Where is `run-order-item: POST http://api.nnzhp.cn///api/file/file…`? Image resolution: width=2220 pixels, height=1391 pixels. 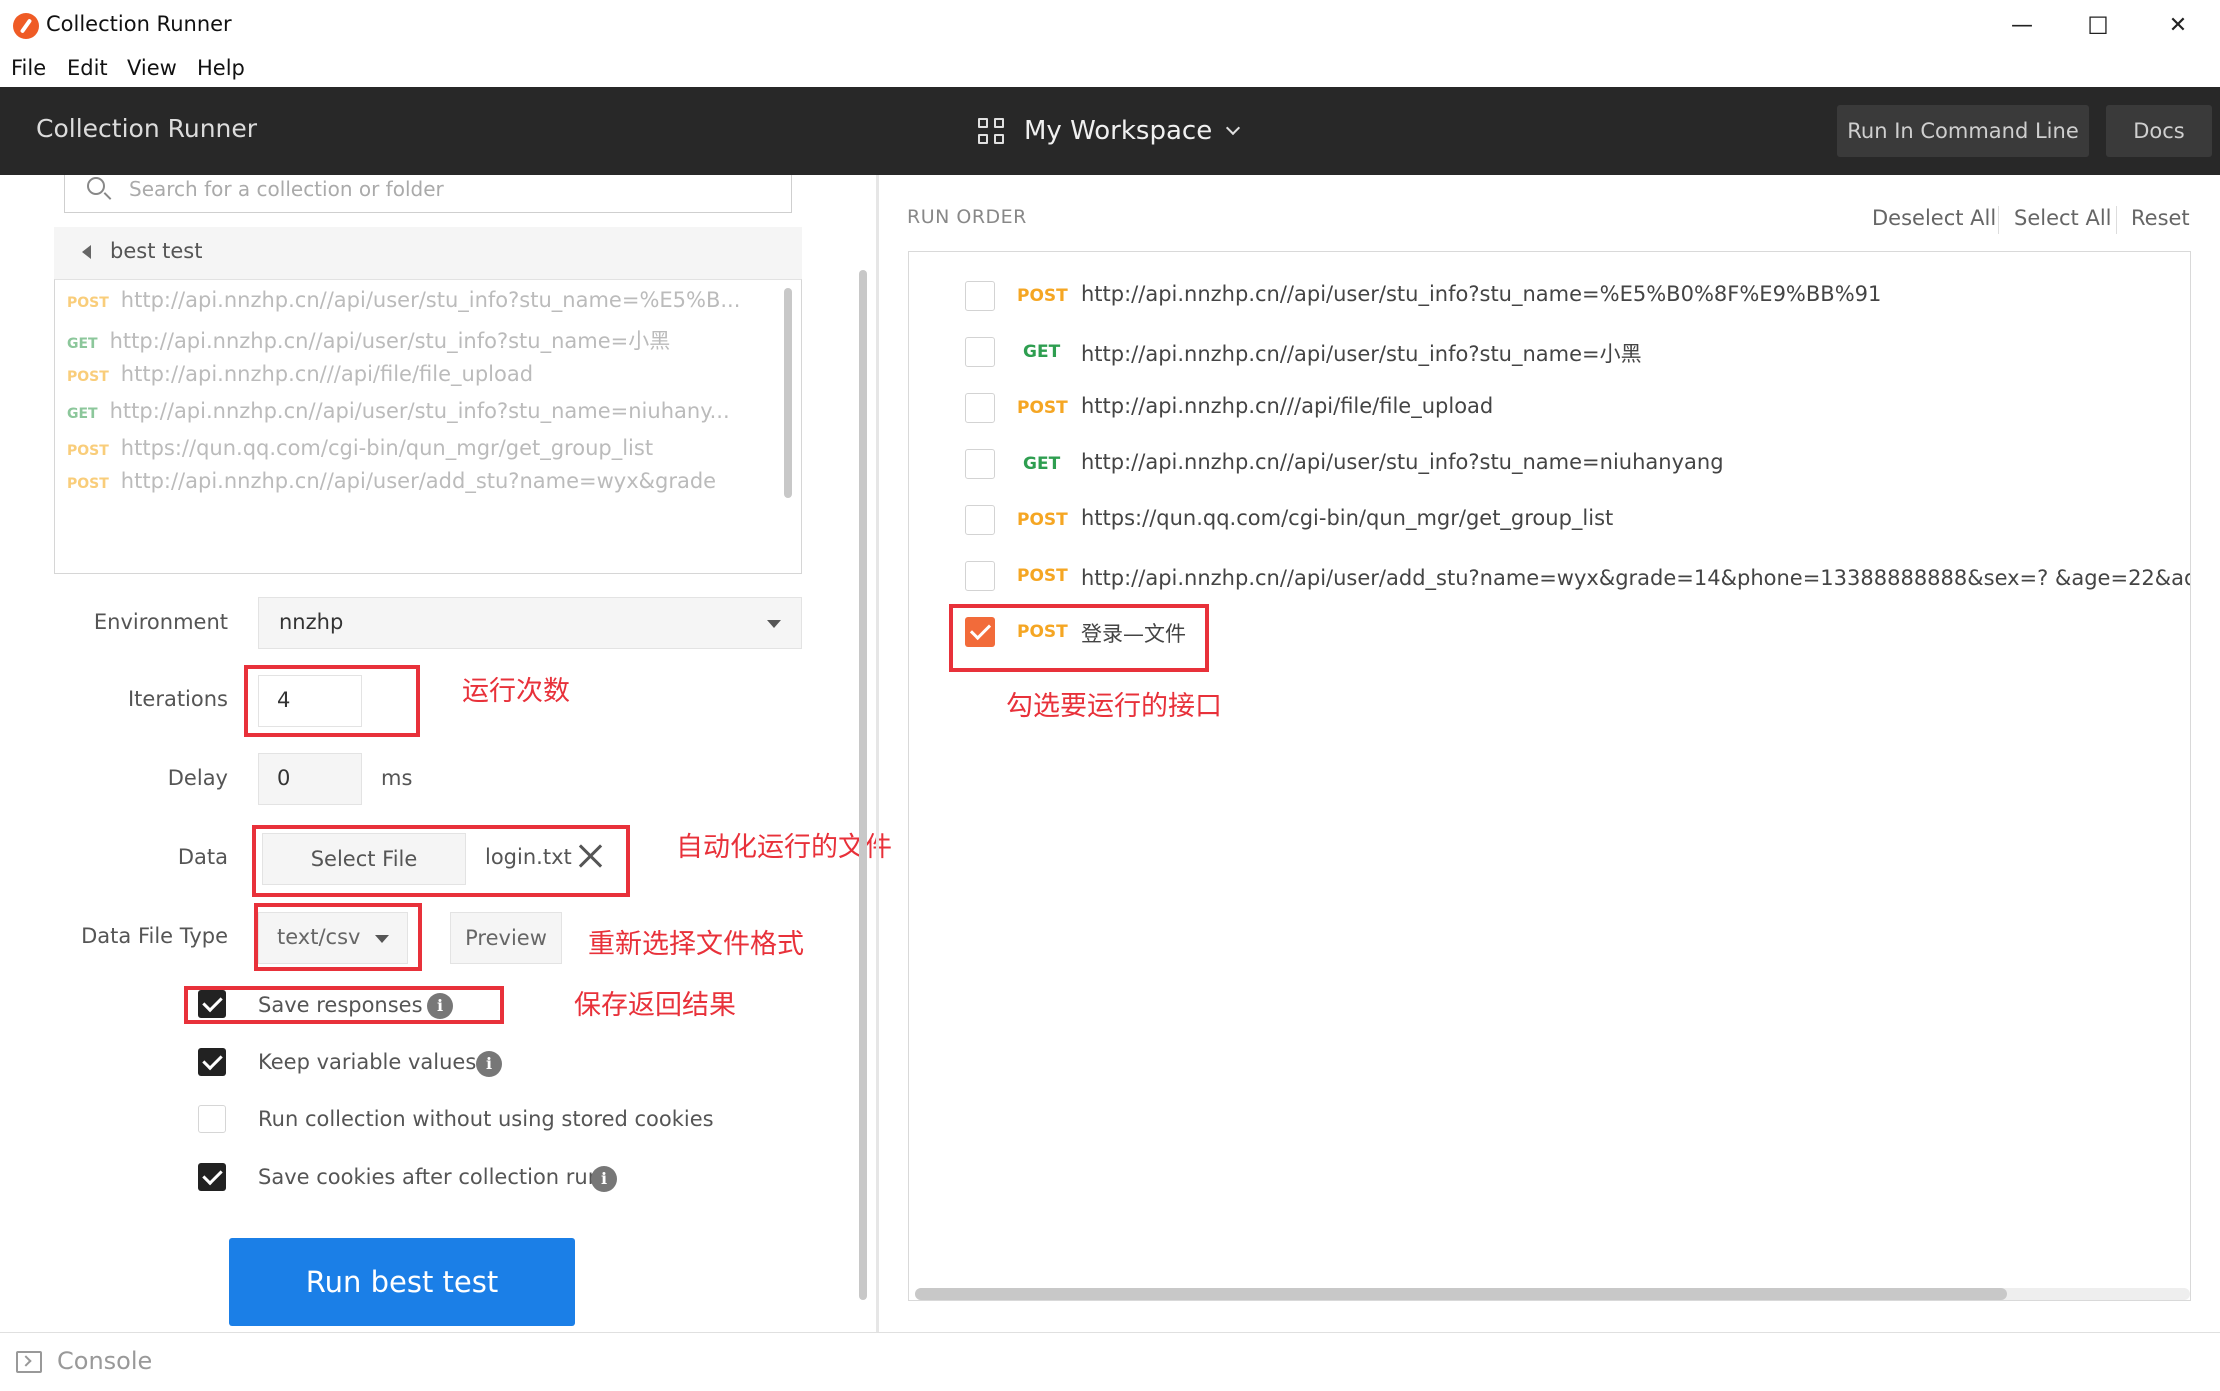 run-order-item: POST http://api.nnzhp.cn///api/file/file… is located at coordinates (1549, 408).